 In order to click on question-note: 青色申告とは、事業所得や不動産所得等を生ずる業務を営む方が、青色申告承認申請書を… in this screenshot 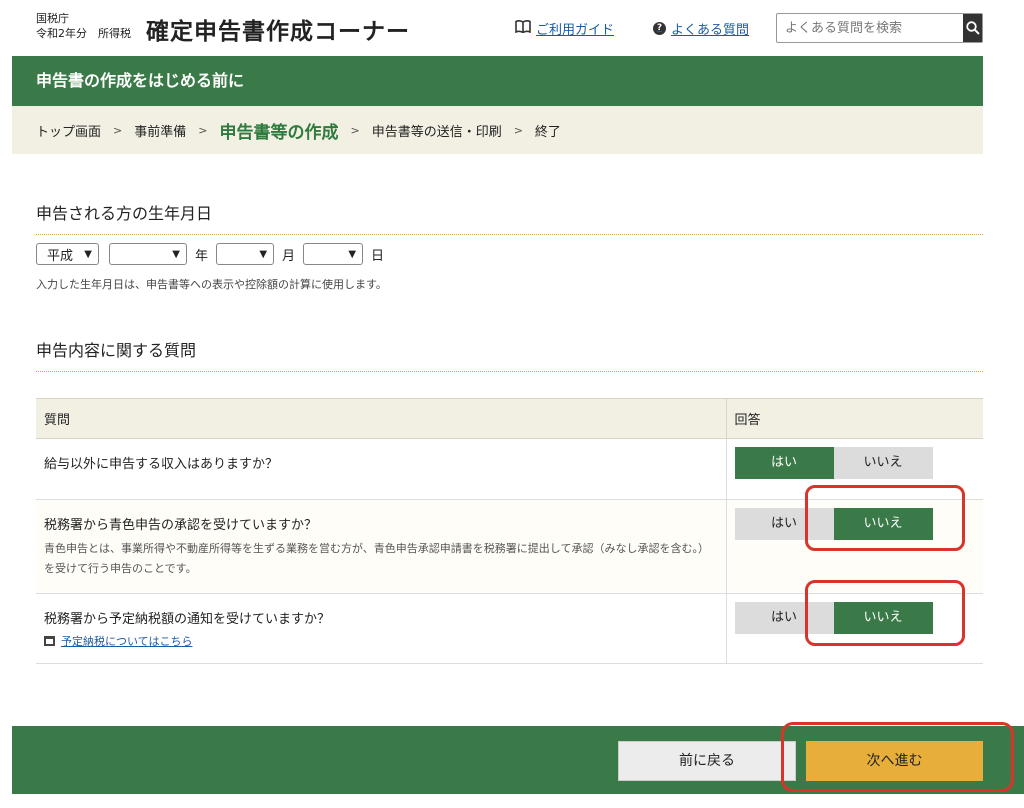, I will do `click(376, 558)`.